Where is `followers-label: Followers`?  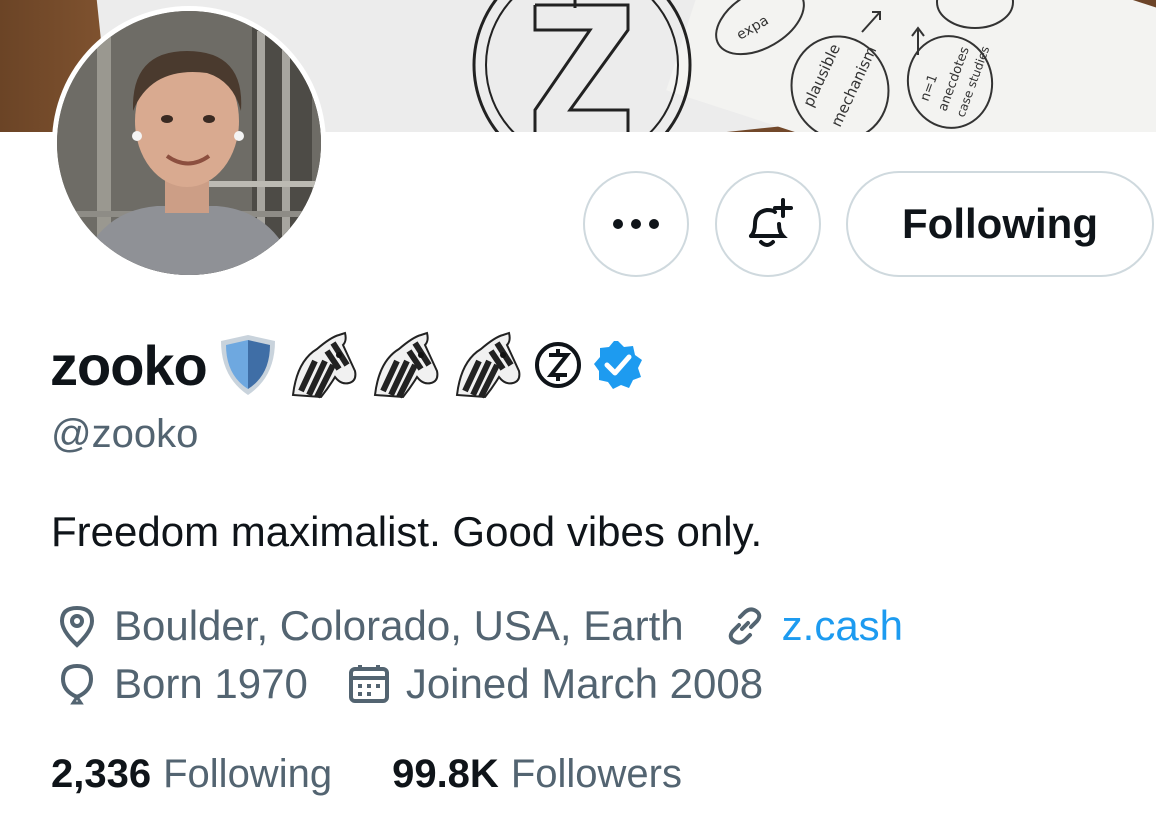
followers-label: Followers is located at coordinates (596, 774).